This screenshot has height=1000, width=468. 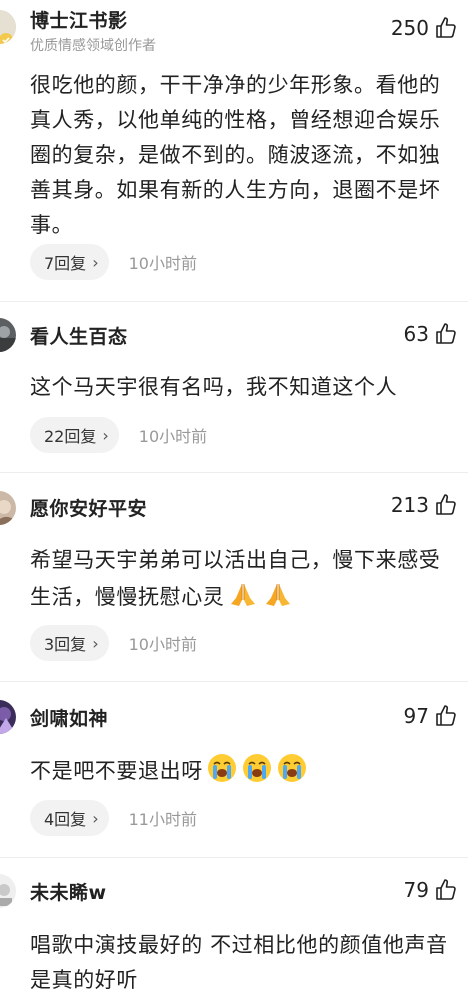 I want to click on comment-text: 这个马天宇很有名吗，我不知道这个人, so click(x=214, y=387).